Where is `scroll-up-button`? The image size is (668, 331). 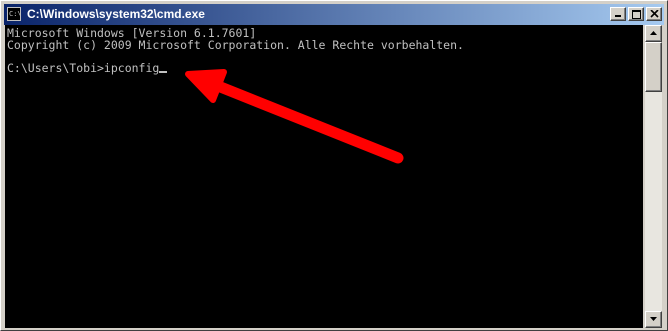 scroll-up-button is located at coordinates (653, 33).